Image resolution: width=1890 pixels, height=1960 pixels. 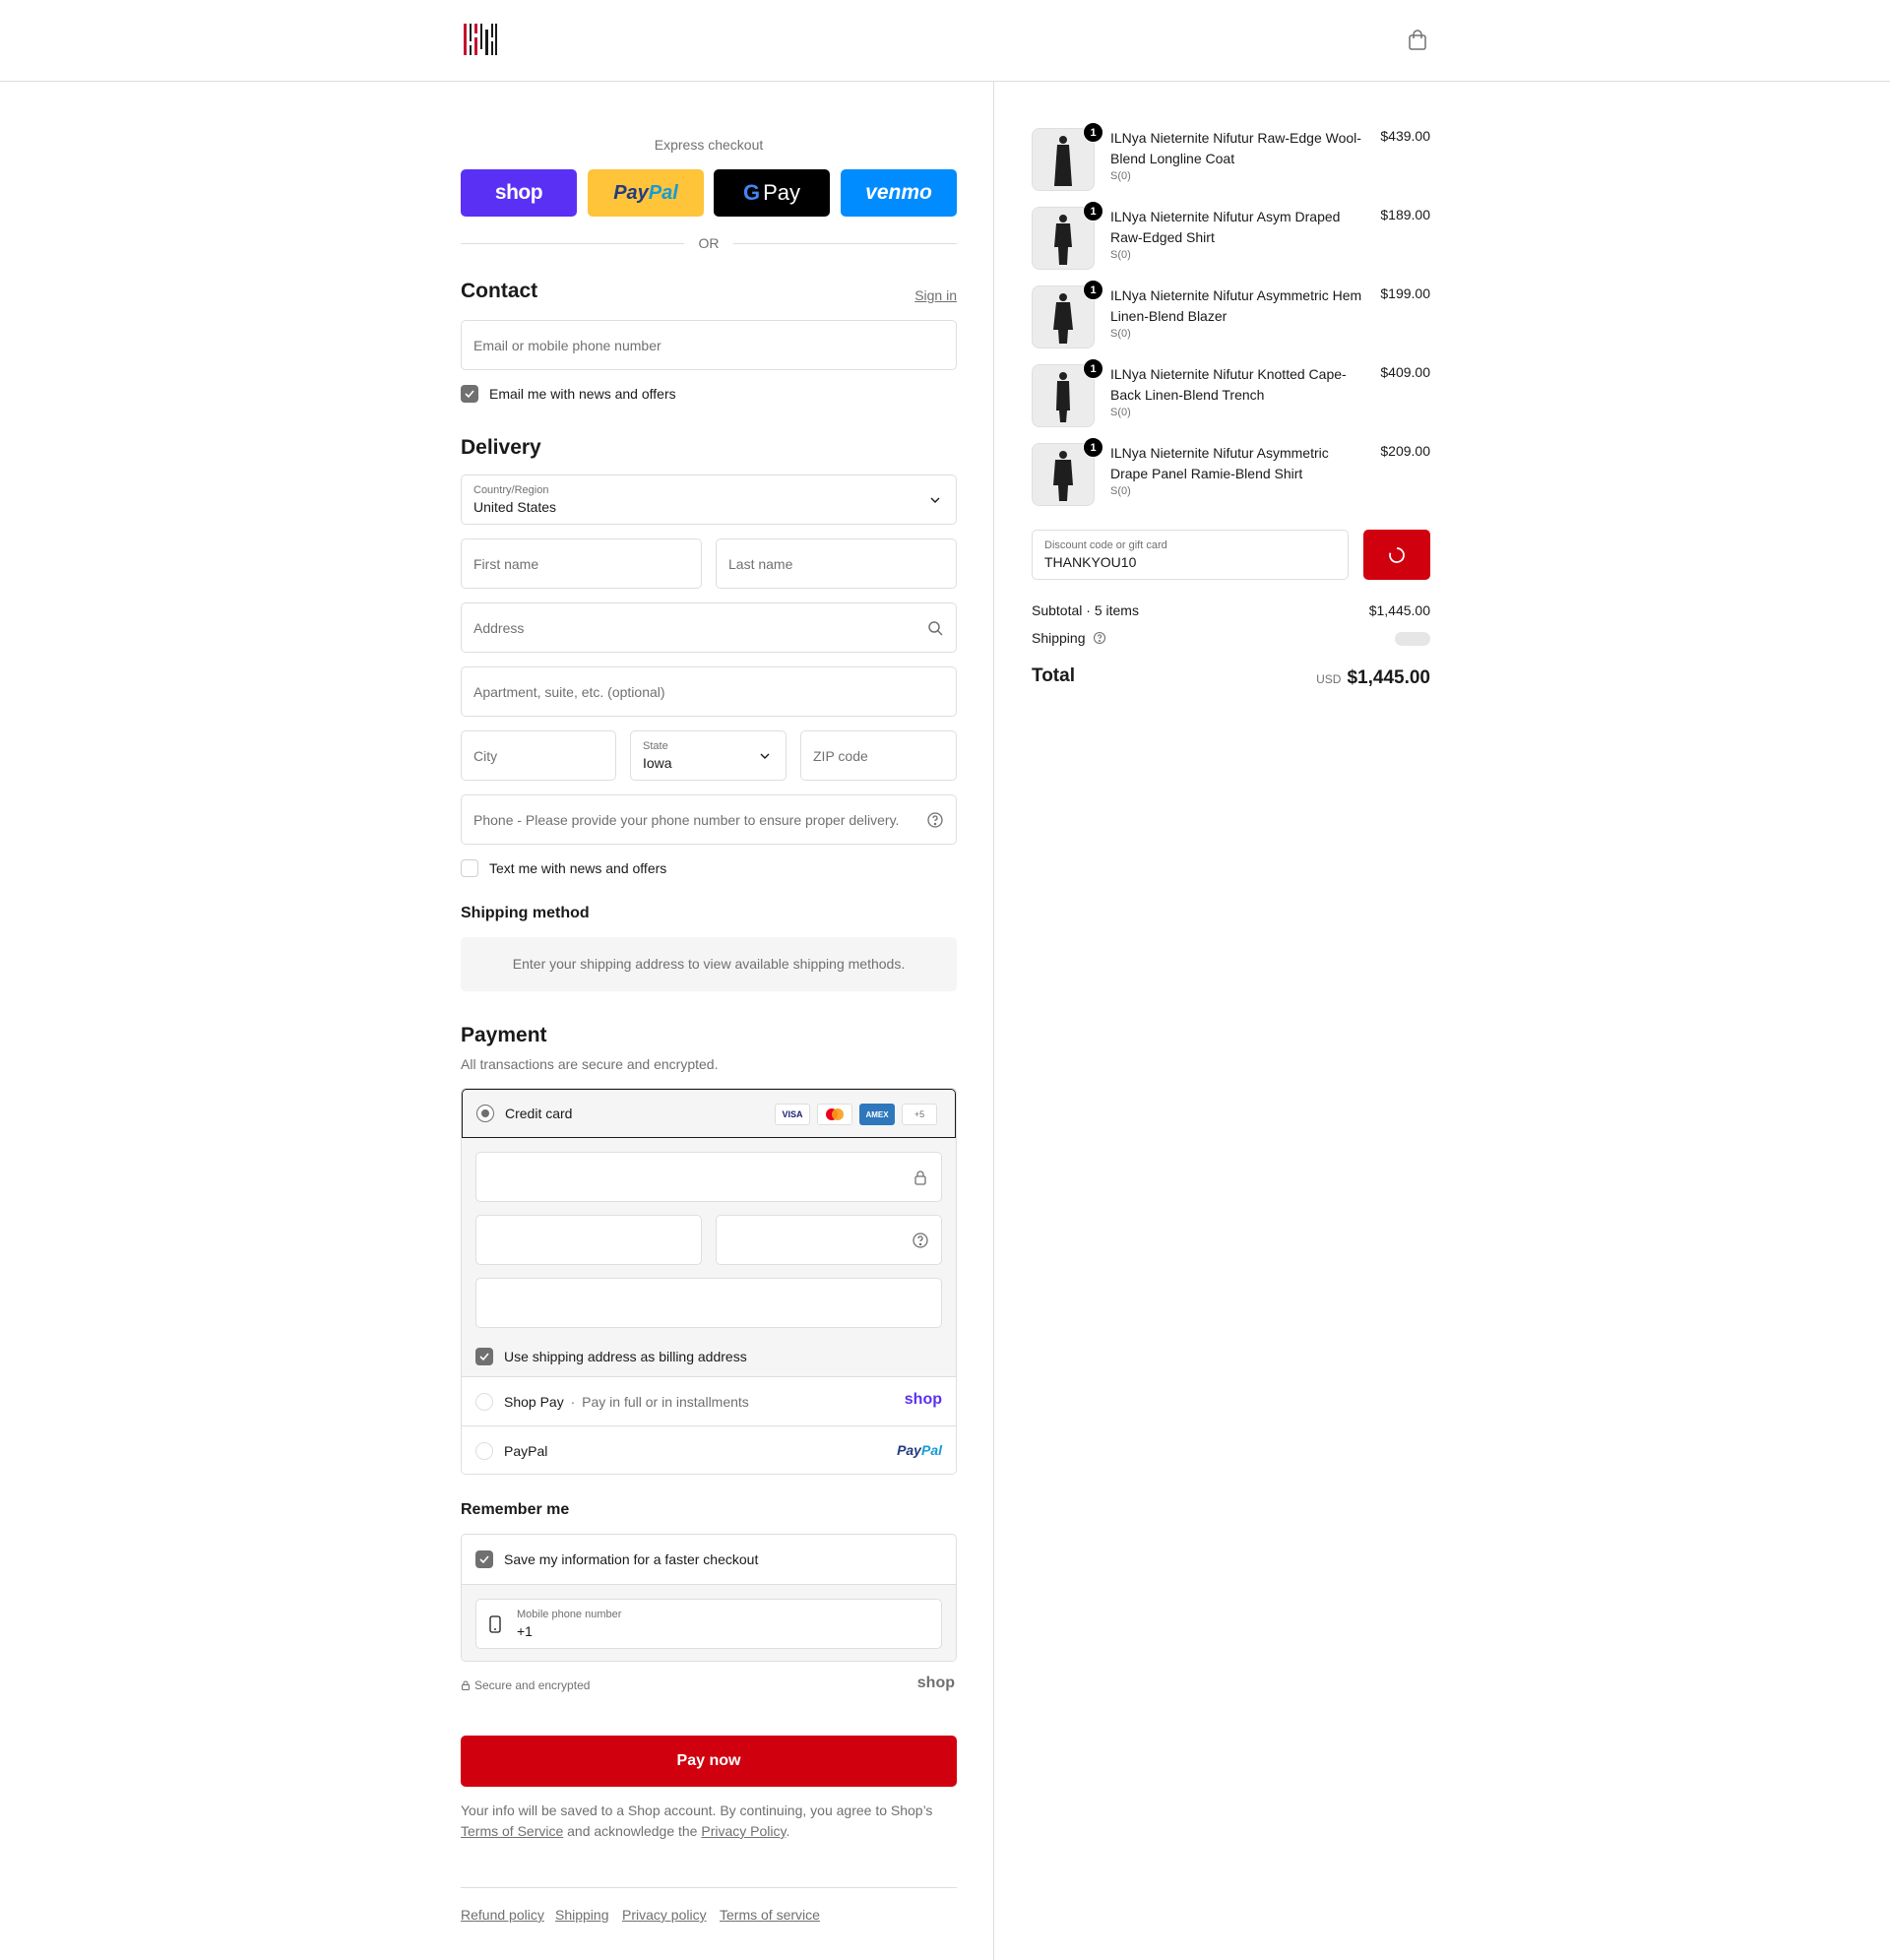 I want to click on card-number-field, so click(x=708, y=1177).